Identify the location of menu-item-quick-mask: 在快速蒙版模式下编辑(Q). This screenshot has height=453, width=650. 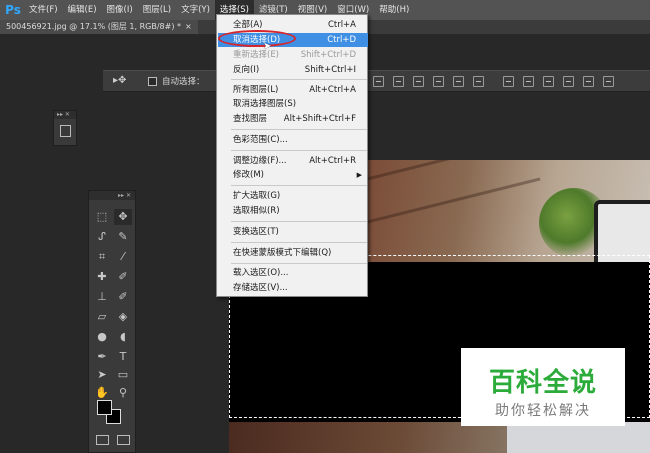
(293, 253).